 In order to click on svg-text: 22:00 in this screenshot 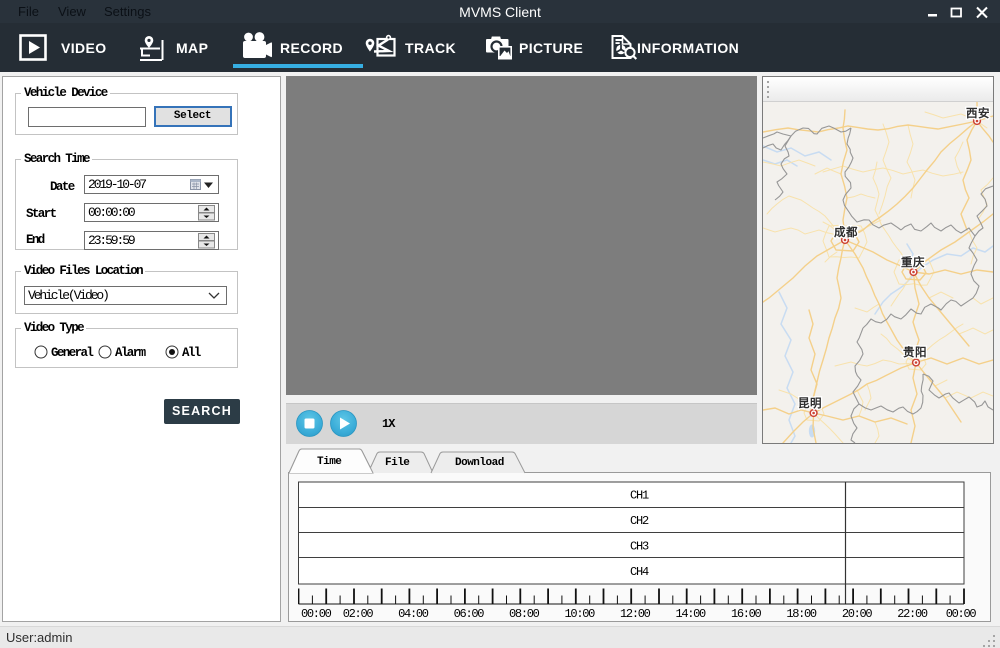, I will do `click(912, 614)`.